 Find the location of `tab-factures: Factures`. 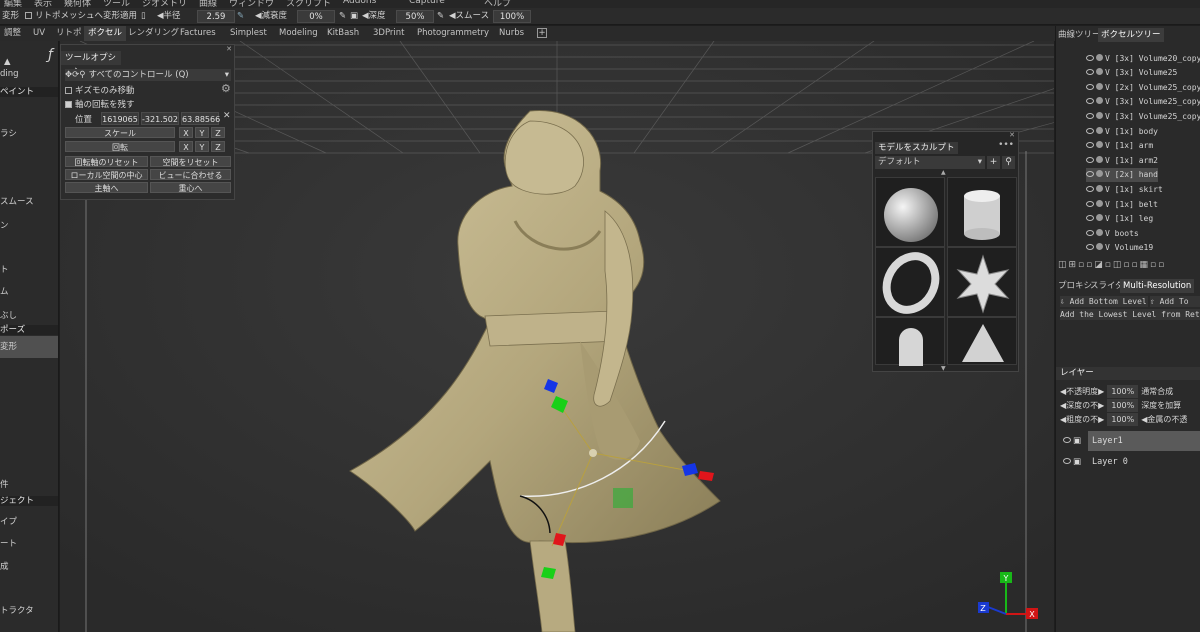

tab-factures: Factures is located at coordinates (198, 33).